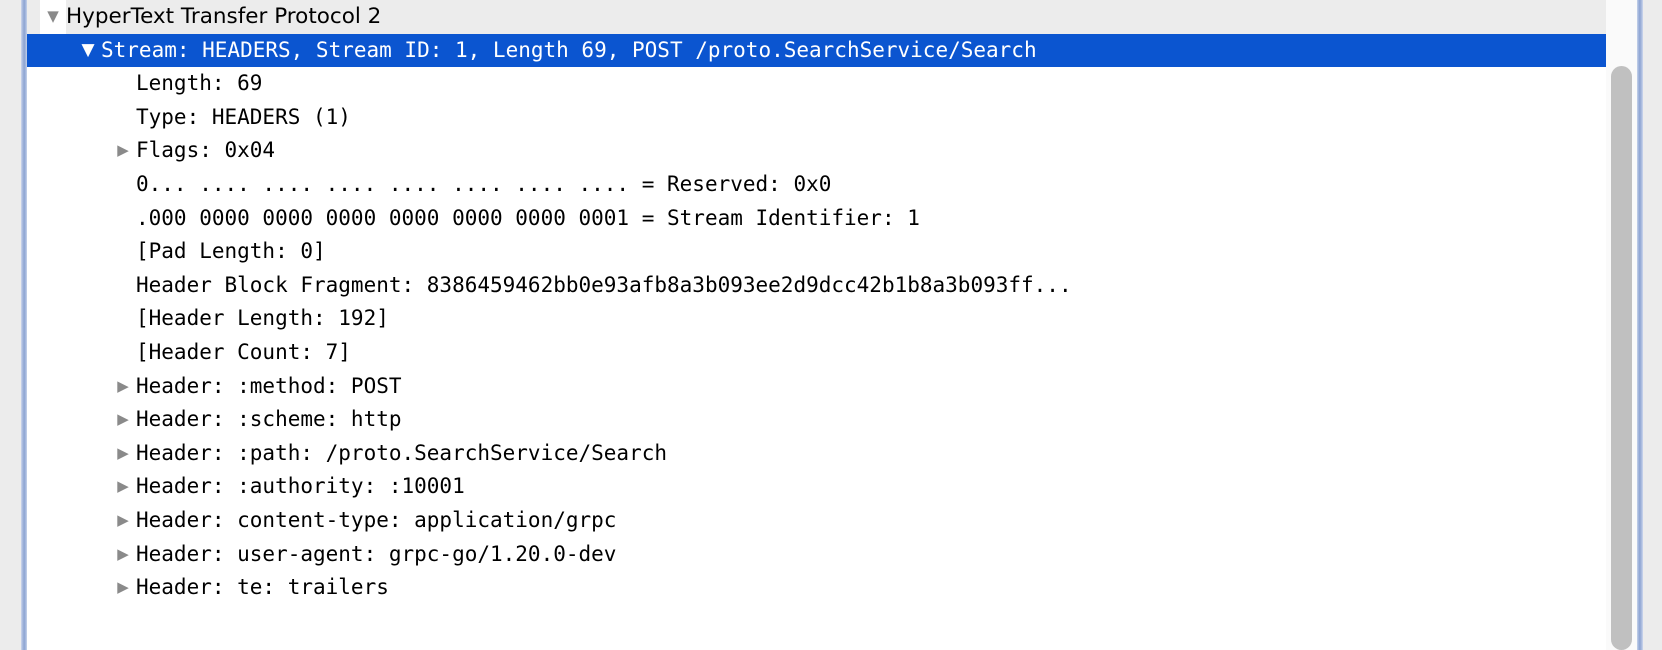 Image resolution: width=1662 pixels, height=650 pixels. What do you see at coordinates (300, 486) in the screenshot?
I see `tree-item-label: Header: :authority: :10001` at bounding box center [300, 486].